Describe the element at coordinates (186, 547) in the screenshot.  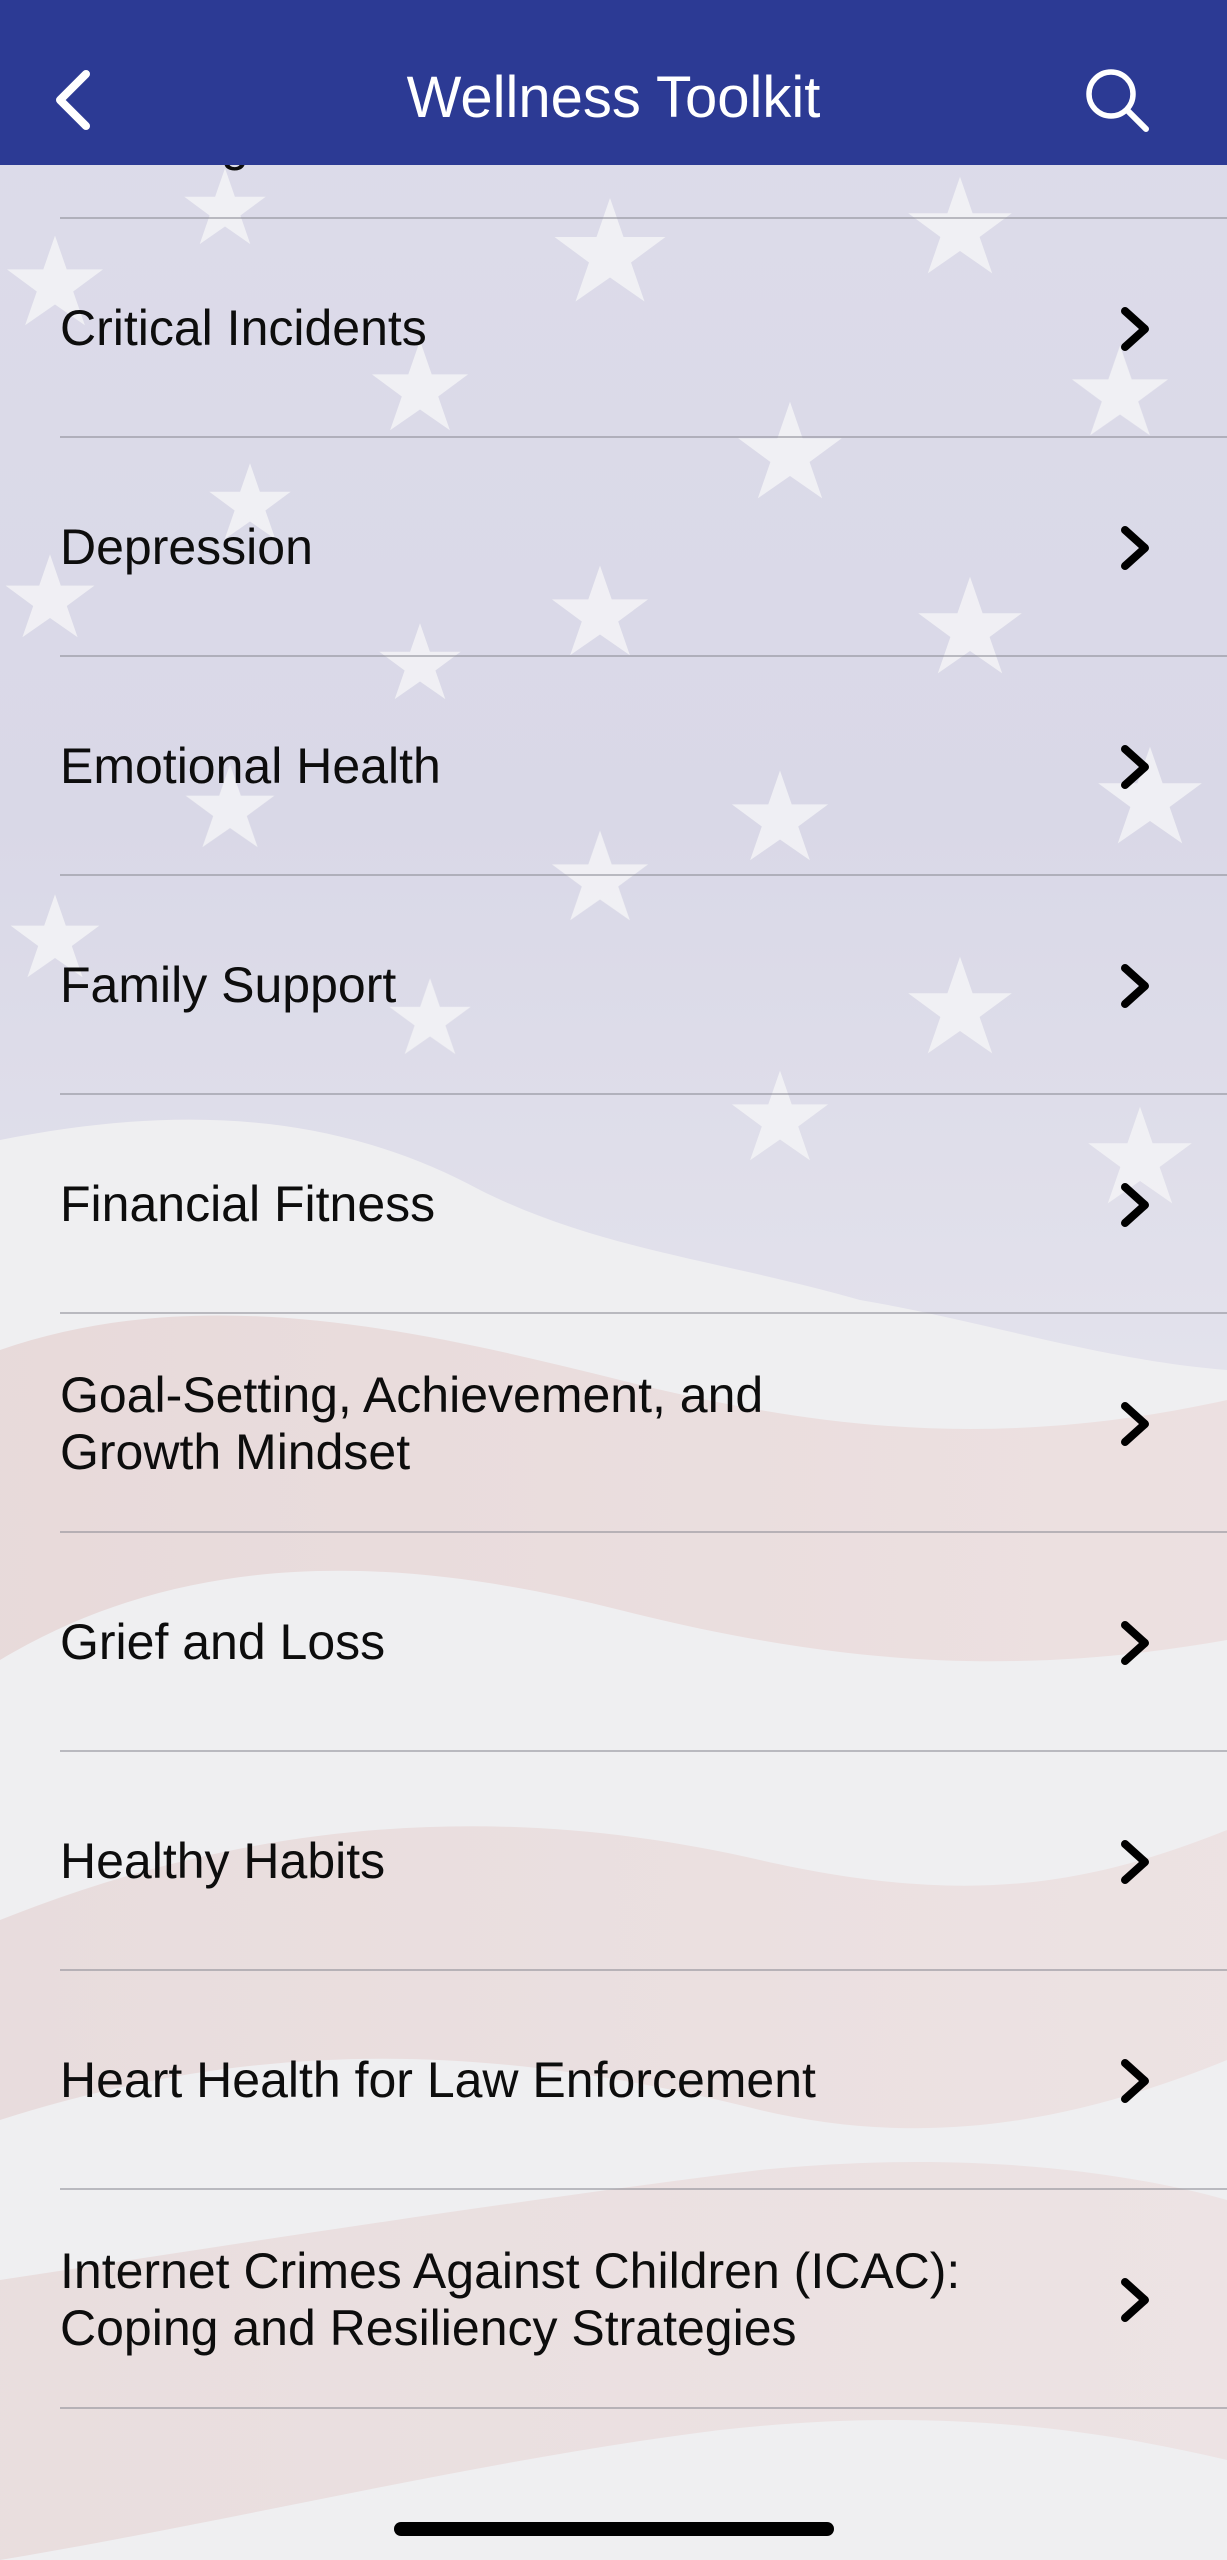
I see `list-item-label: Depression` at that location.